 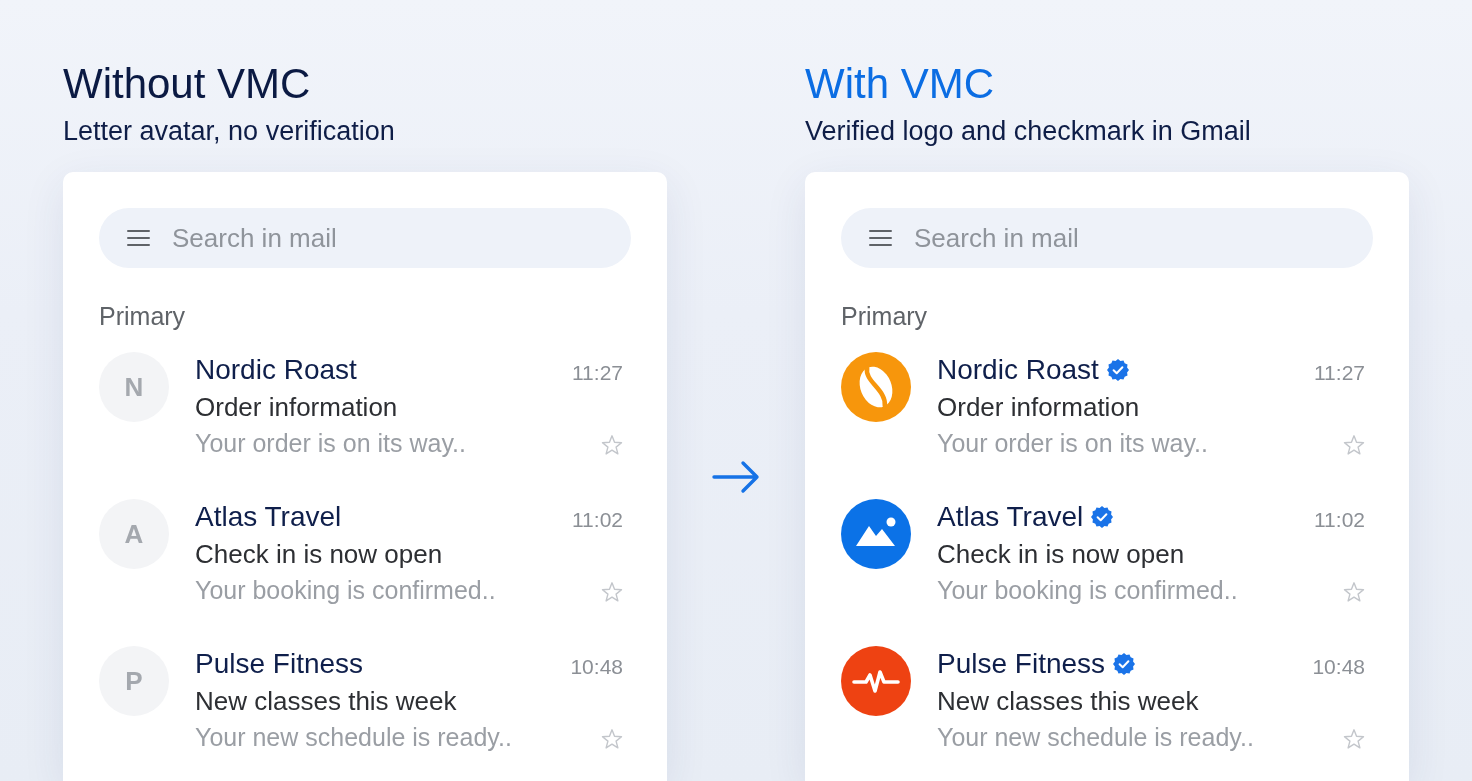 I want to click on letter-avatar: N, so click(x=134, y=387).